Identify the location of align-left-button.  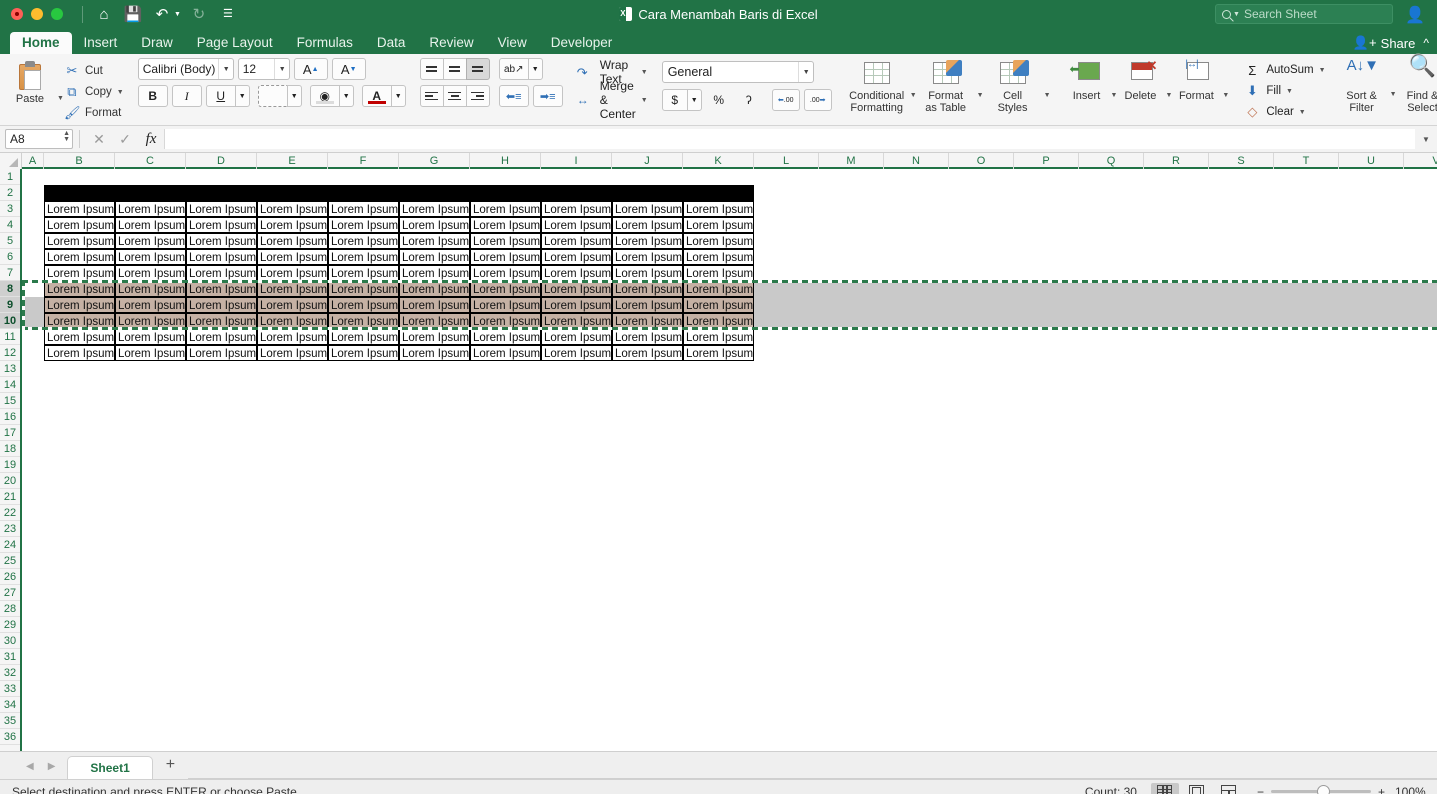
(431, 96).